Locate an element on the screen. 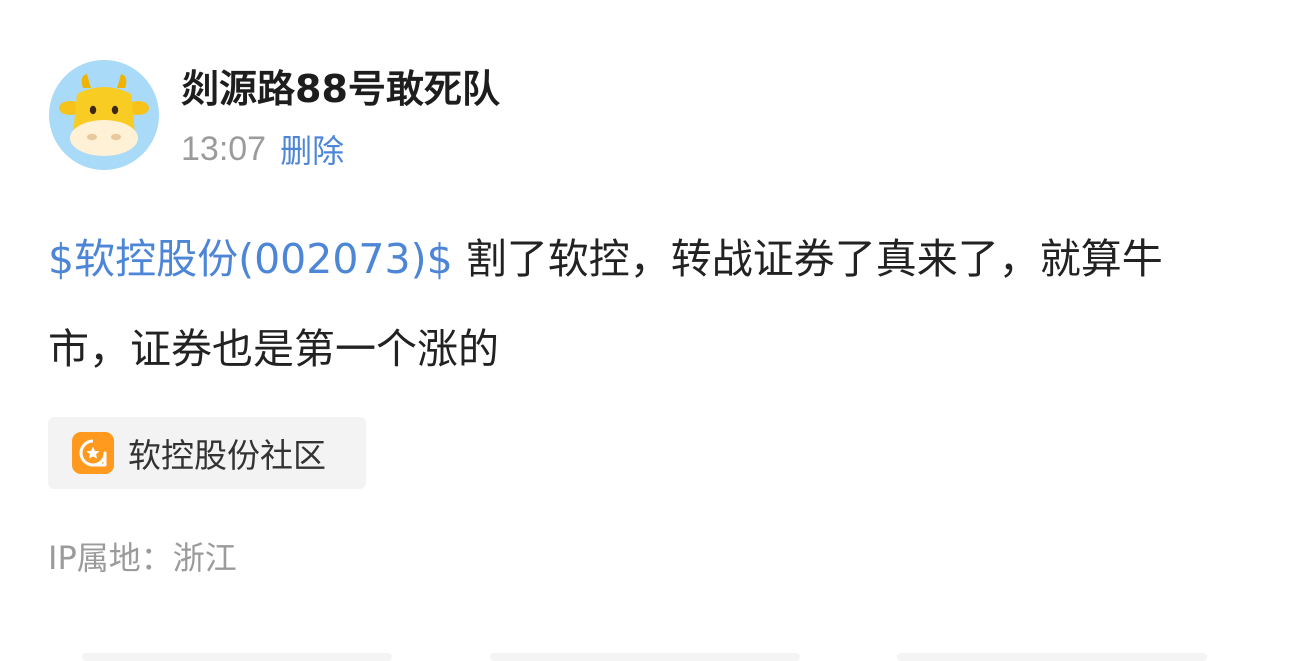 The image size is (1290, 661). post-timestamp: 13:07 is located at coordinates (224, 148).